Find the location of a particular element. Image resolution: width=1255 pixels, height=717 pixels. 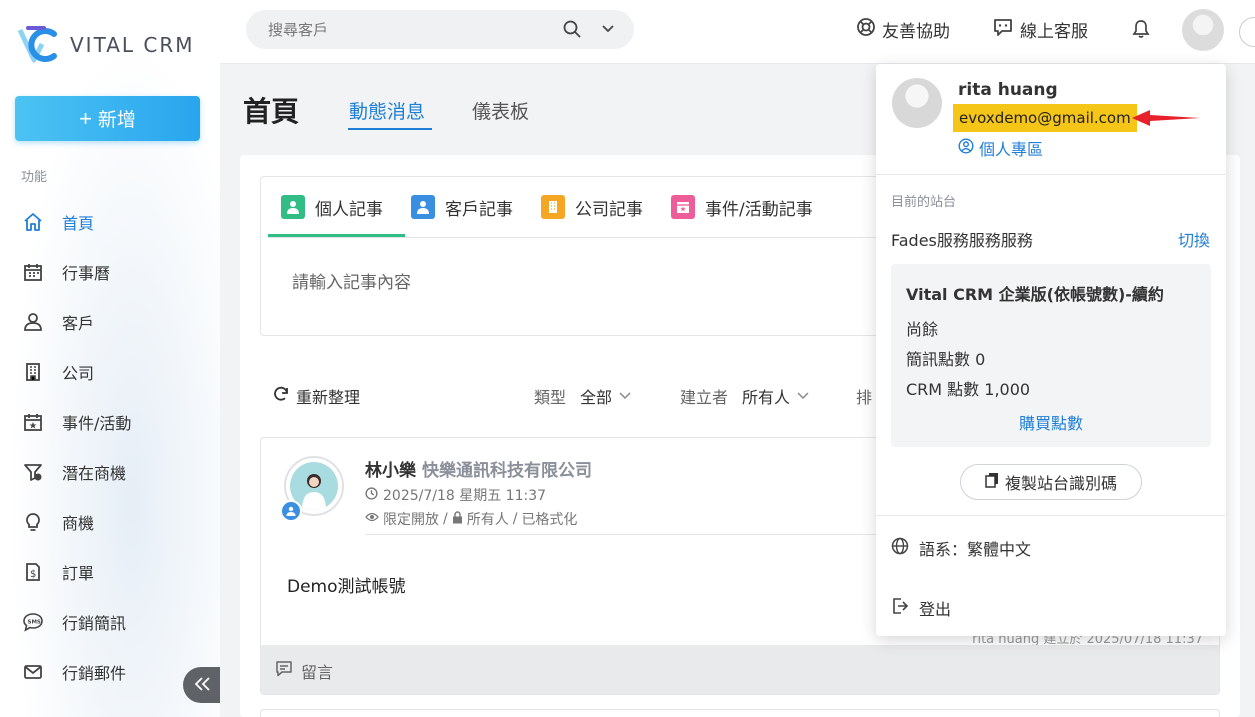

tab-company-note: 公司記事 is located at coordinates (592, 207).